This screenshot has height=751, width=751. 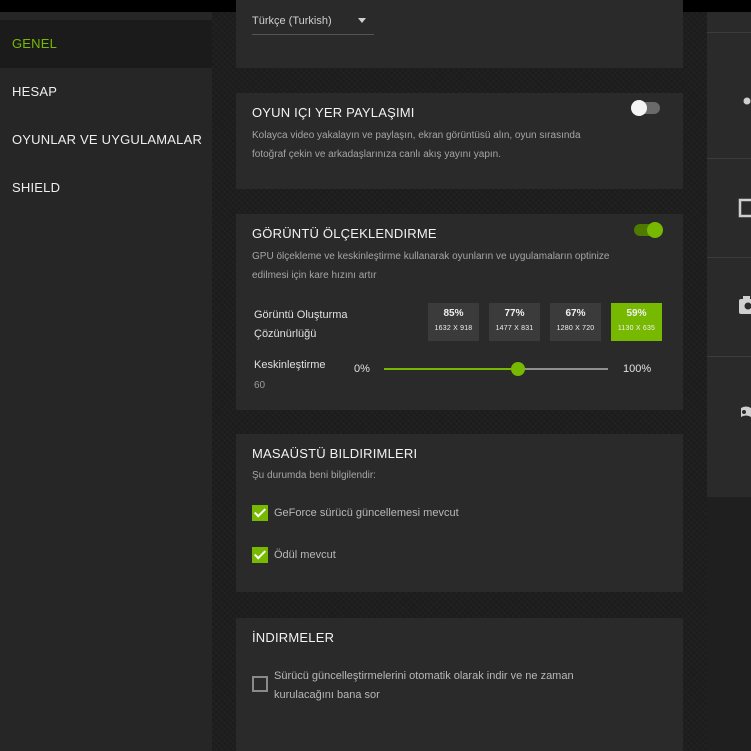 What do you see at coordinates (362, 369) in the screenshot?
I see `slider-min-label: 0%` at bounding box center [362, 369].